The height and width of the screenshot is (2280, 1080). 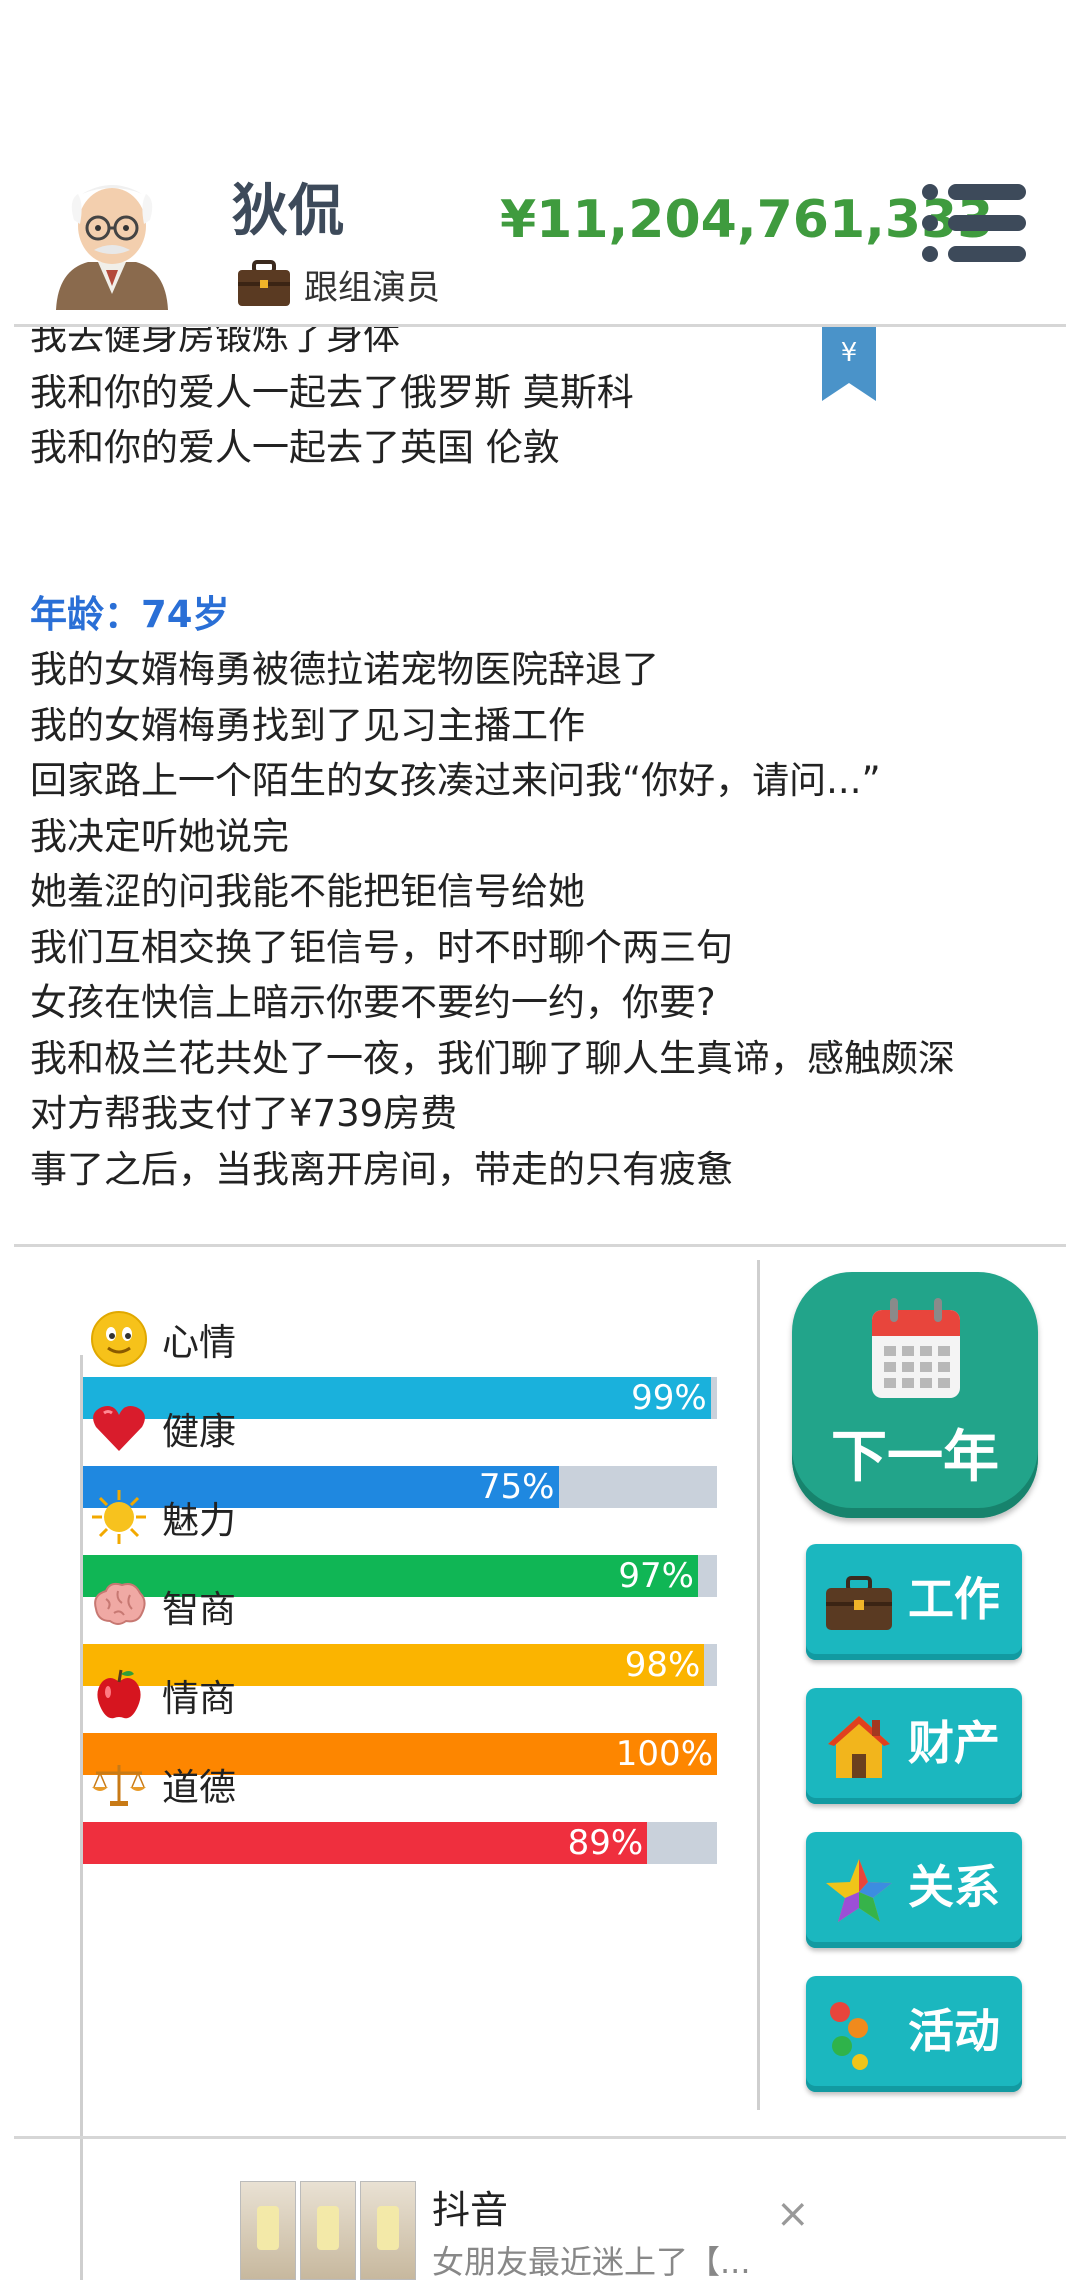 What do you see at coordinates (859, 1890) in the screenshot?
I see `star-icon` at bounding box center [859, 1890].